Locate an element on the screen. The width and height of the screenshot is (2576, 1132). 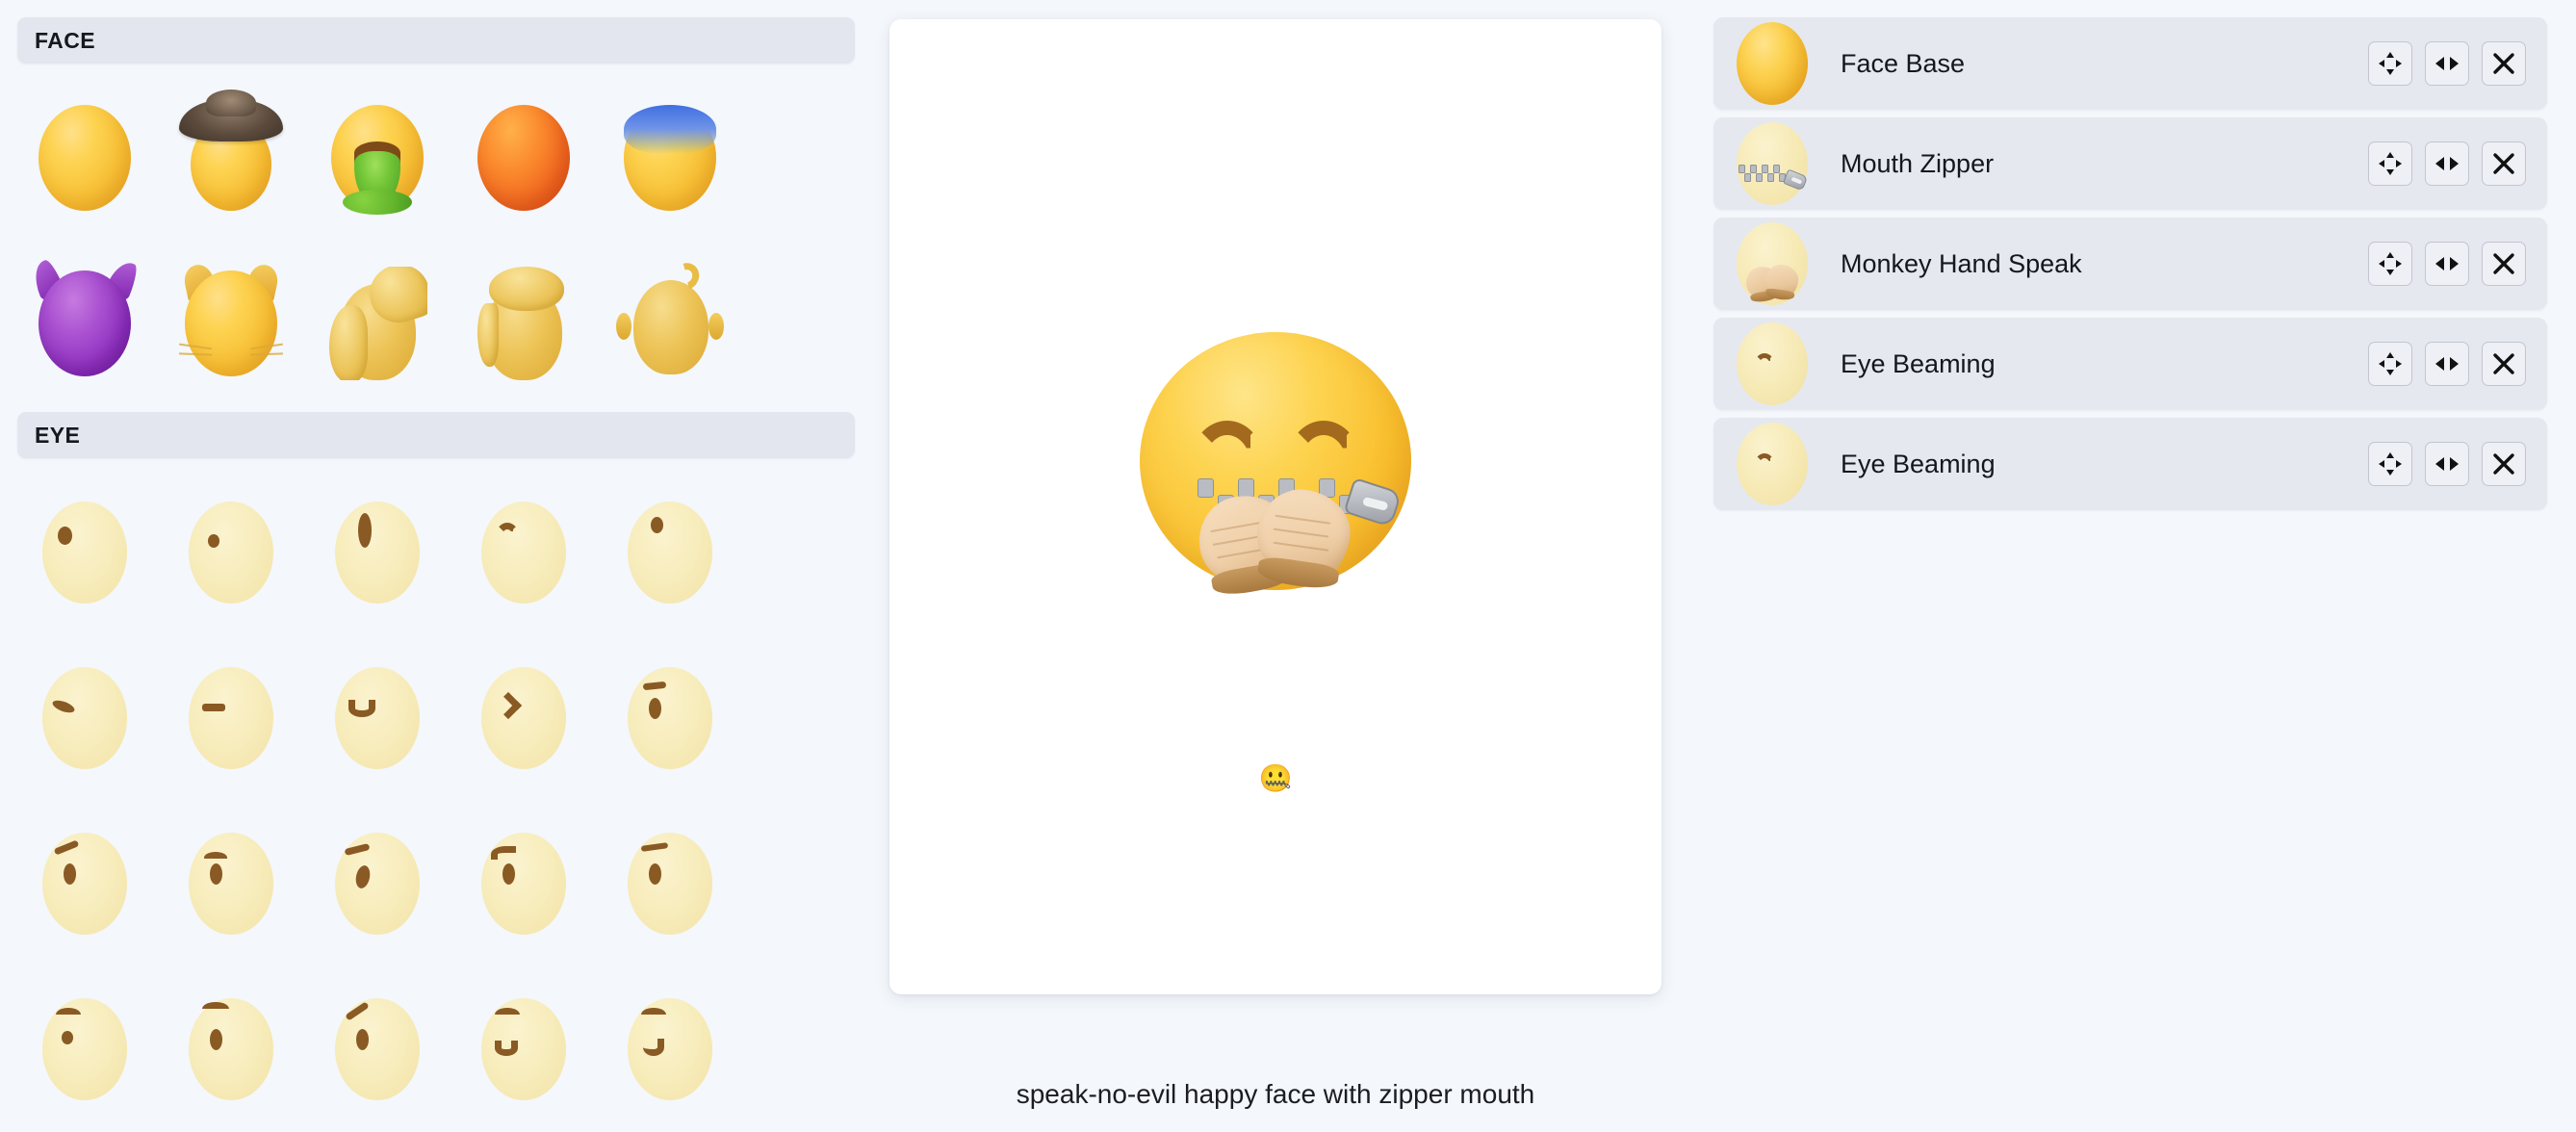
face-part-grid is located at coordinates (438, 238).